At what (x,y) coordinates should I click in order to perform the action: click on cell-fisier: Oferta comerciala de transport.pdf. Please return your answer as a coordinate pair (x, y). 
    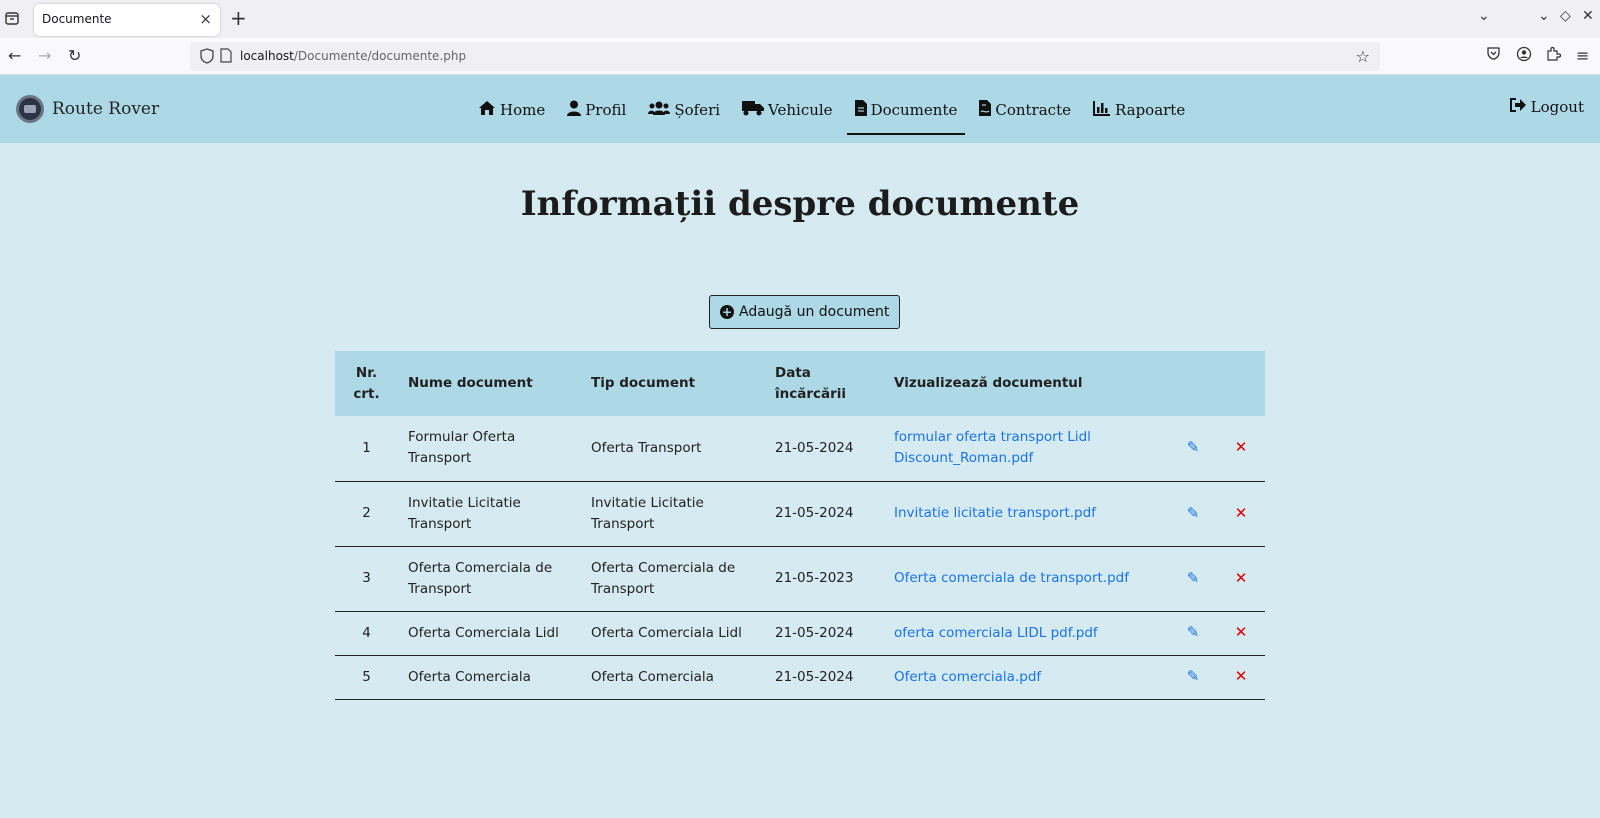
    Looking at the image, I should click on (1026, 579).